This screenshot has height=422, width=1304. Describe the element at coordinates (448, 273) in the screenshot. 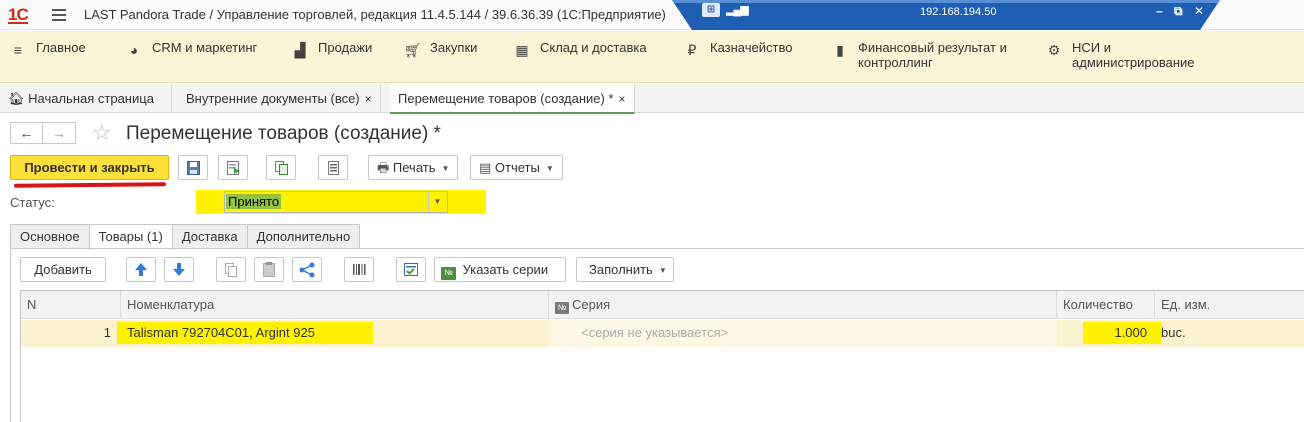

I see `number-sign-icon: №` at that location.